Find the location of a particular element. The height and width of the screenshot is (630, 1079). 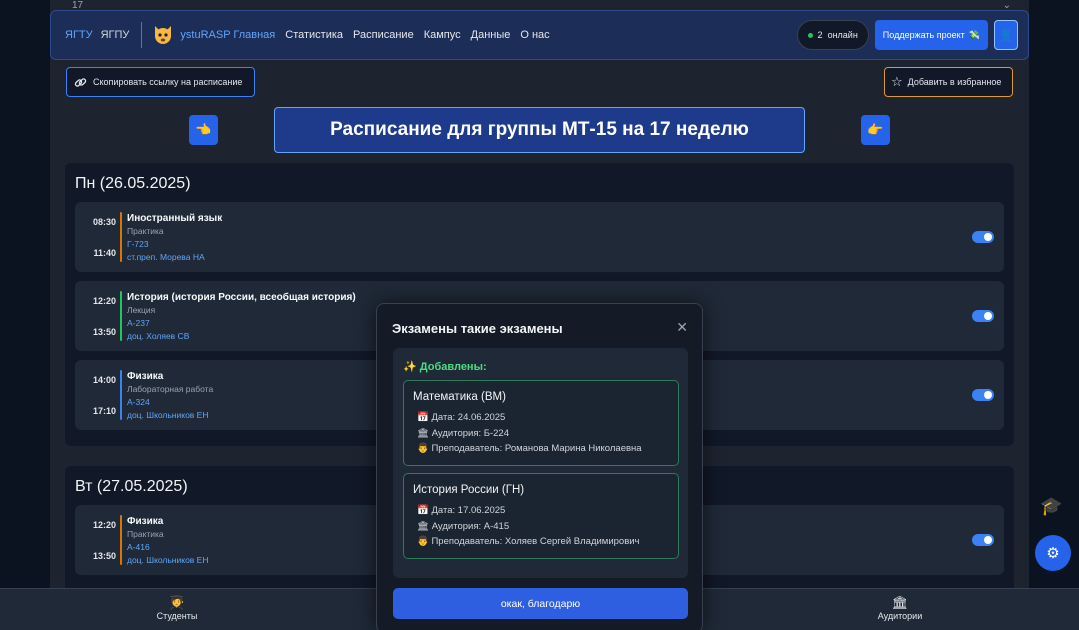

exam-room: 🏛 Аудитория: А-415 is located at coordinates (463, 526).